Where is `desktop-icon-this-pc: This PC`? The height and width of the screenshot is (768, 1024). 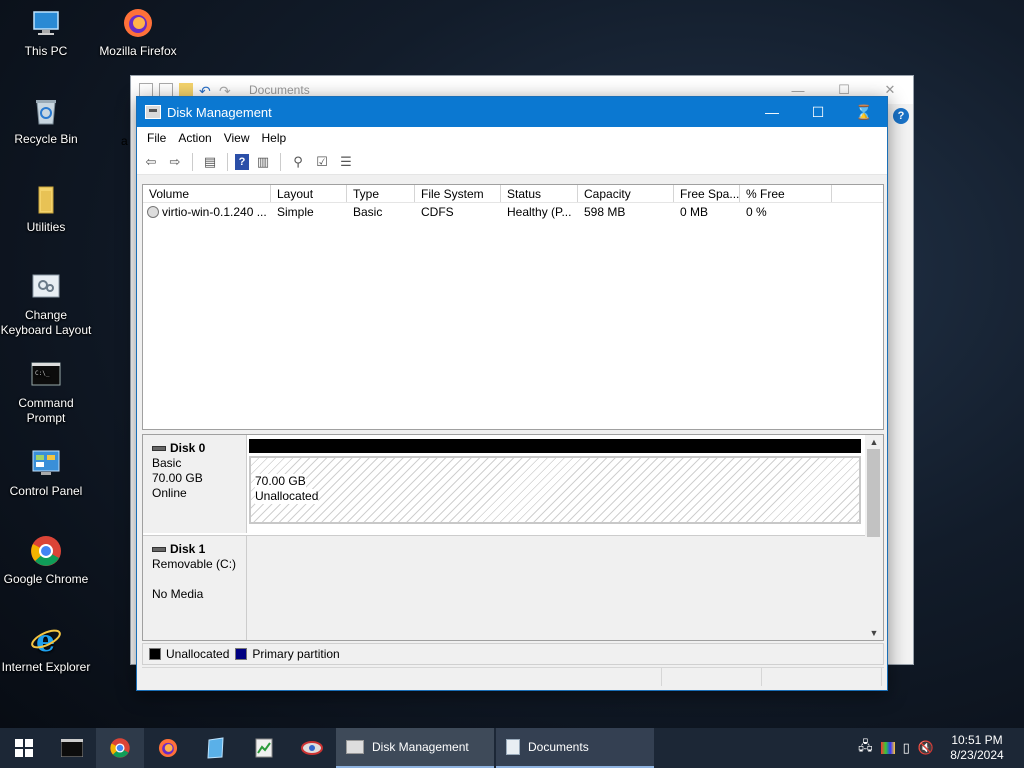
desktop-icon-this-pc: This PC is located at coordinates (46, 32).